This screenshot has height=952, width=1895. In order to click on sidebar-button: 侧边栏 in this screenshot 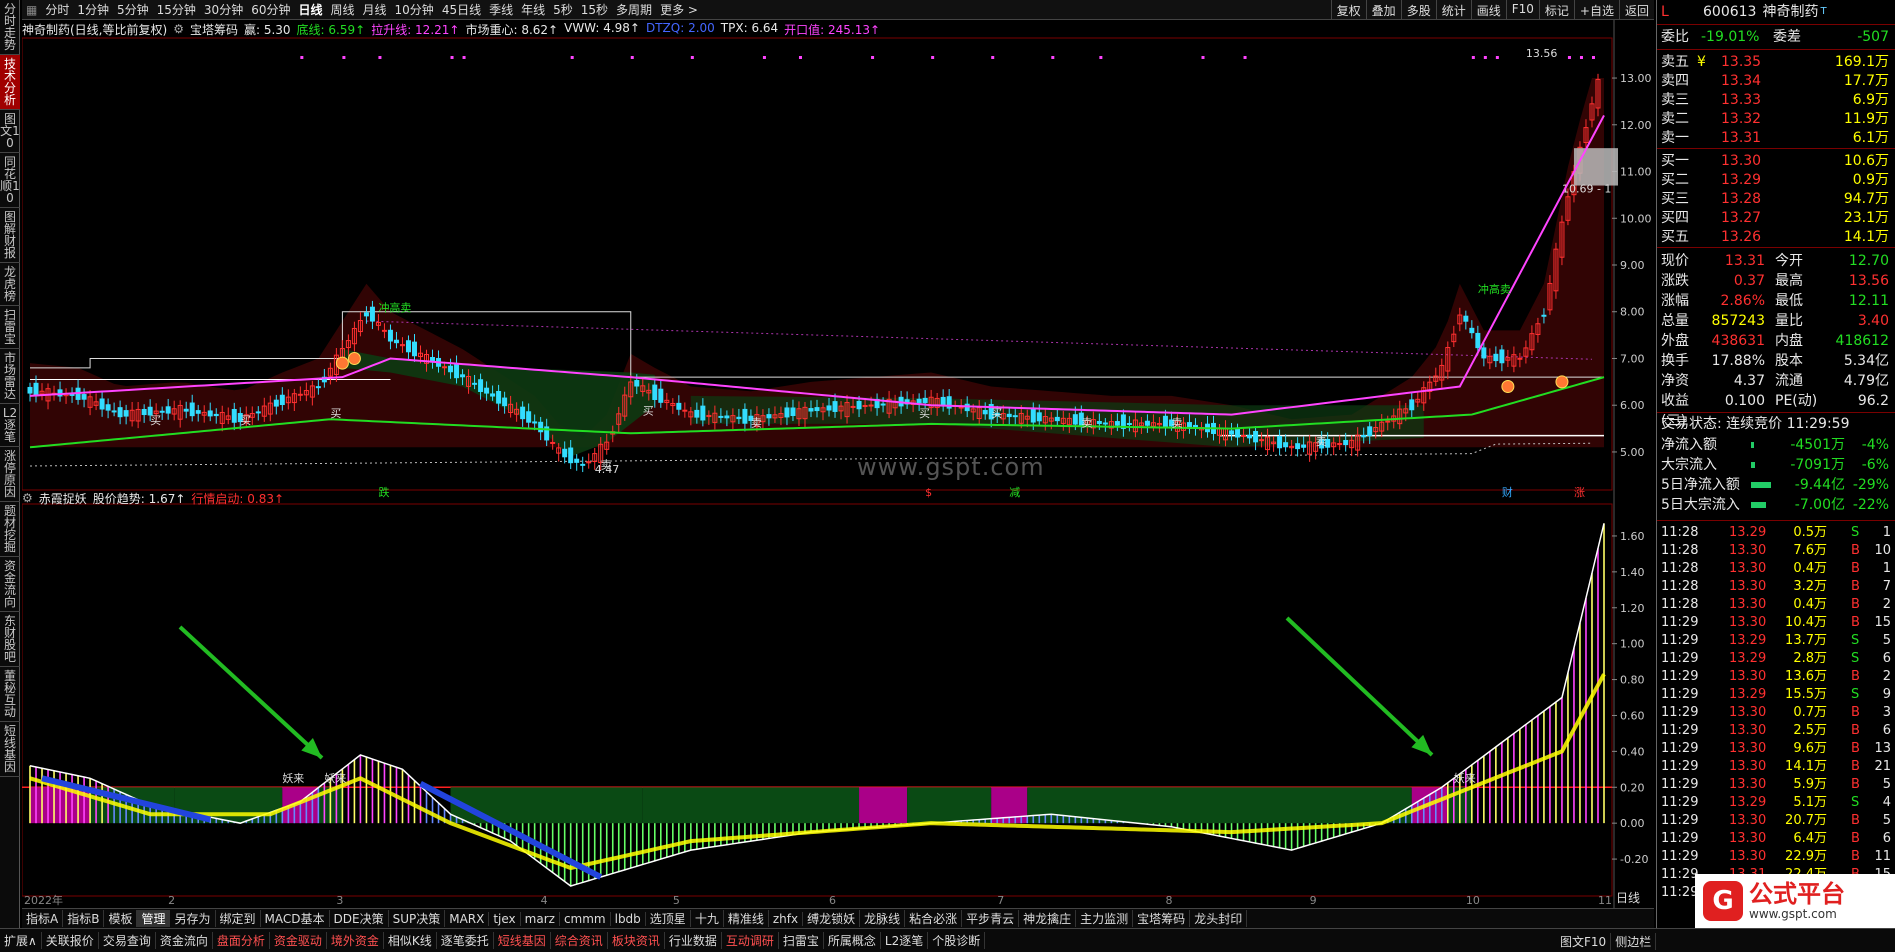, I will do `click(1634, 941)`.